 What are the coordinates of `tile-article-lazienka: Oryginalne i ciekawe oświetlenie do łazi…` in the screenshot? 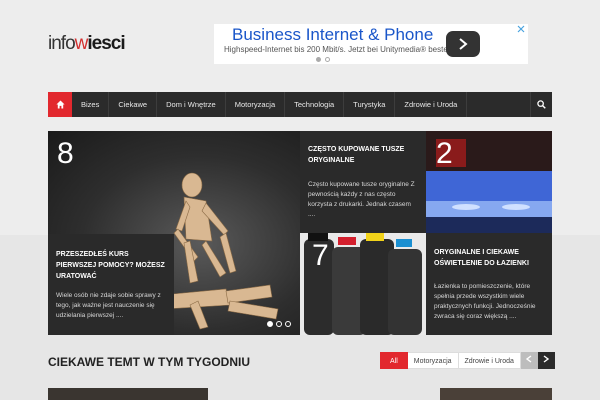 It's located at (489, 284).